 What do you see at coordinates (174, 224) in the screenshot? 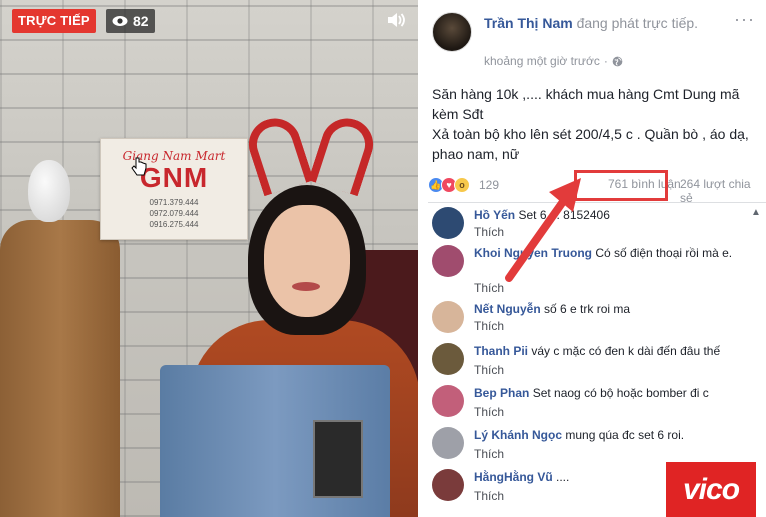
I see `sign-phone: 0916.275.444` at bounding box center [174, 224].